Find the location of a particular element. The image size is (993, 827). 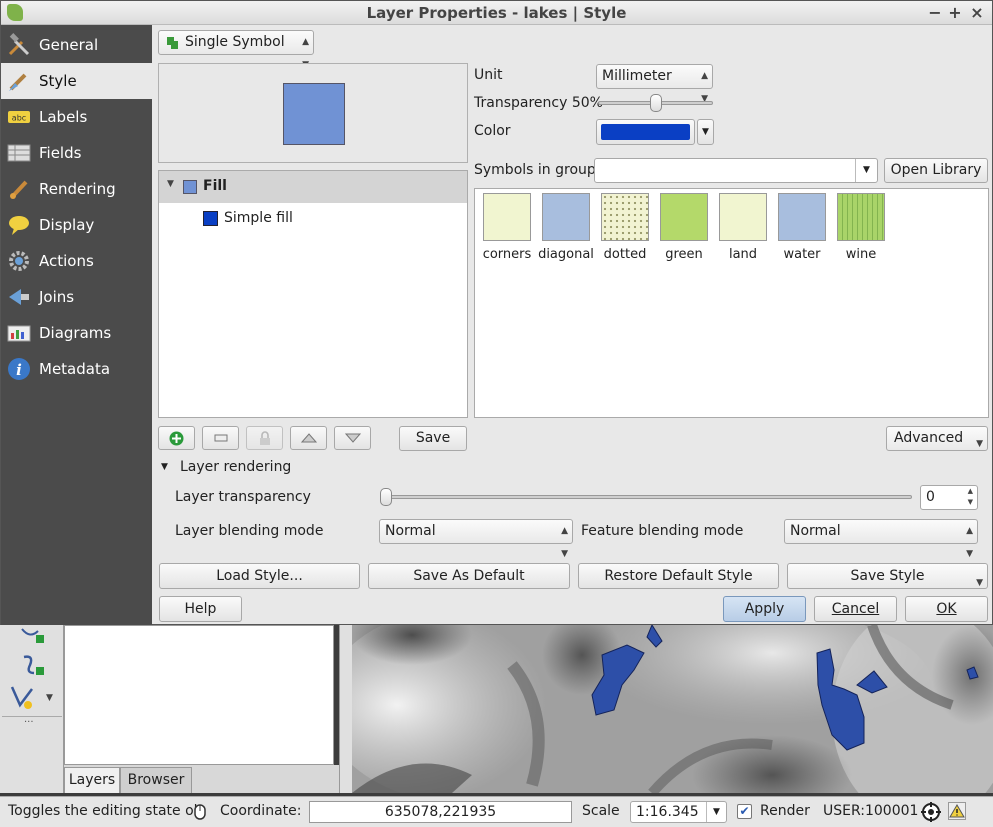

symbol-item: wine is located at coordinates (861, 227).